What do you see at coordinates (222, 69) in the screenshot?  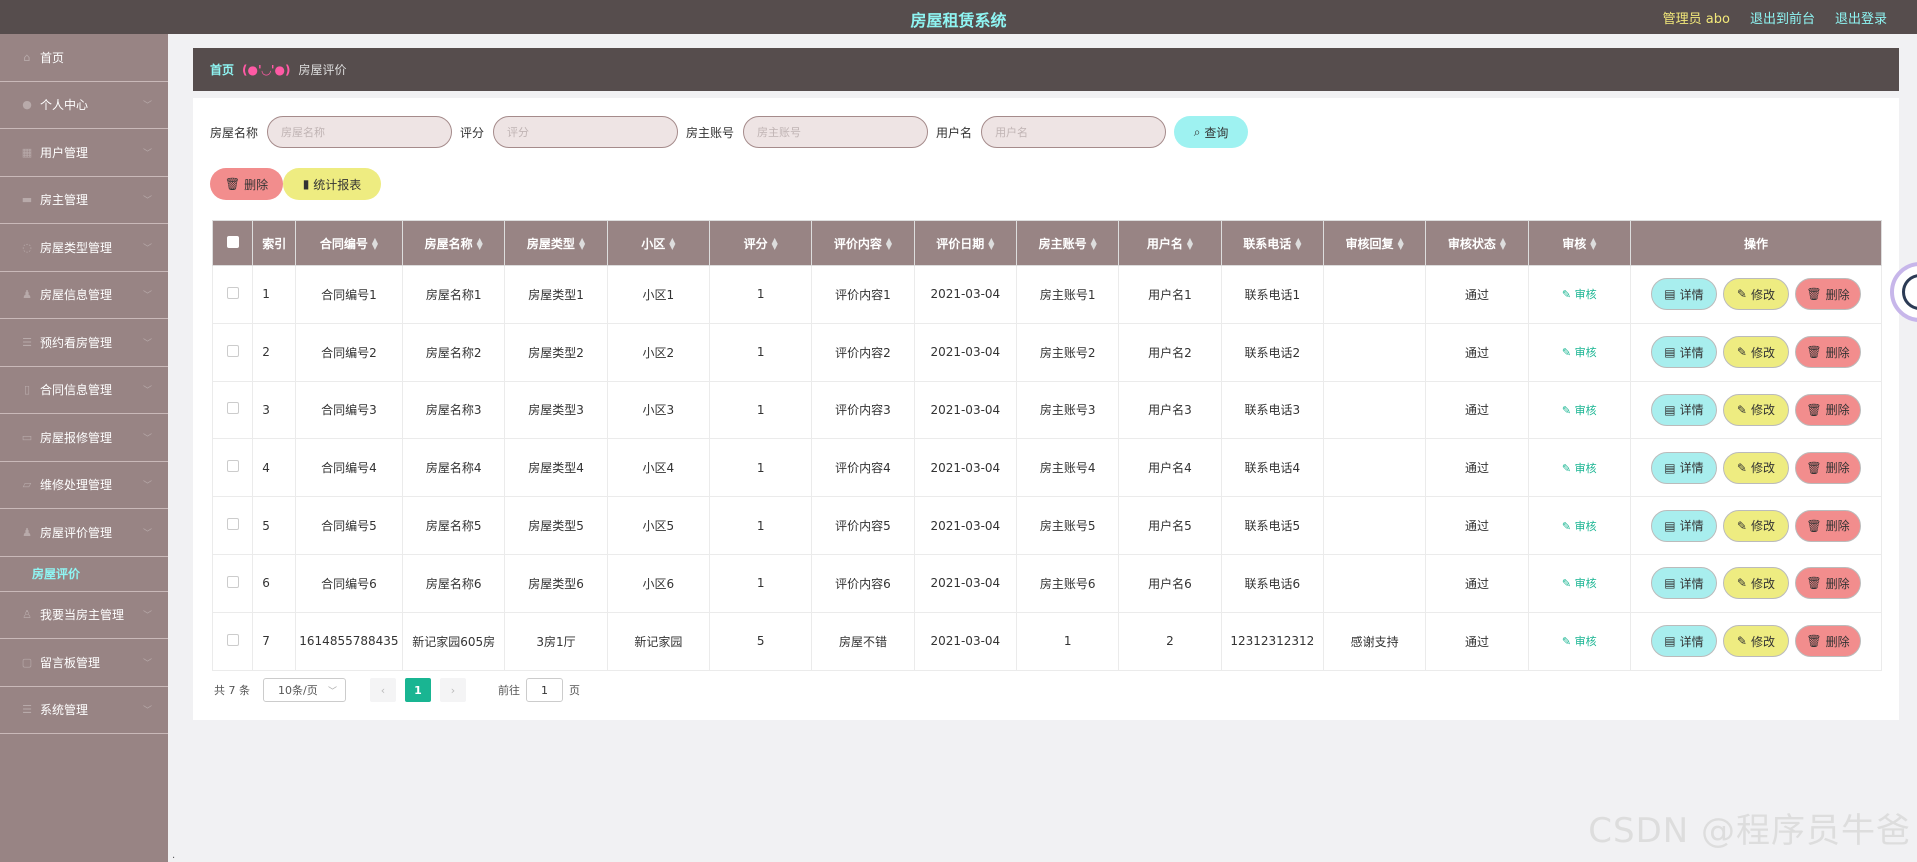 I see `breadcrumb-home: 首页` at bounding box center [222, 69].